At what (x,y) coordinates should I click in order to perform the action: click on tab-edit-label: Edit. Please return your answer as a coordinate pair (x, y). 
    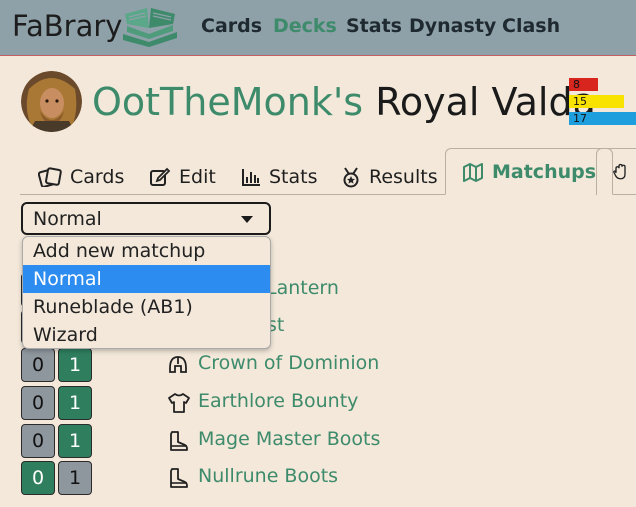
    Looking at the image, I should click on (197, 177).